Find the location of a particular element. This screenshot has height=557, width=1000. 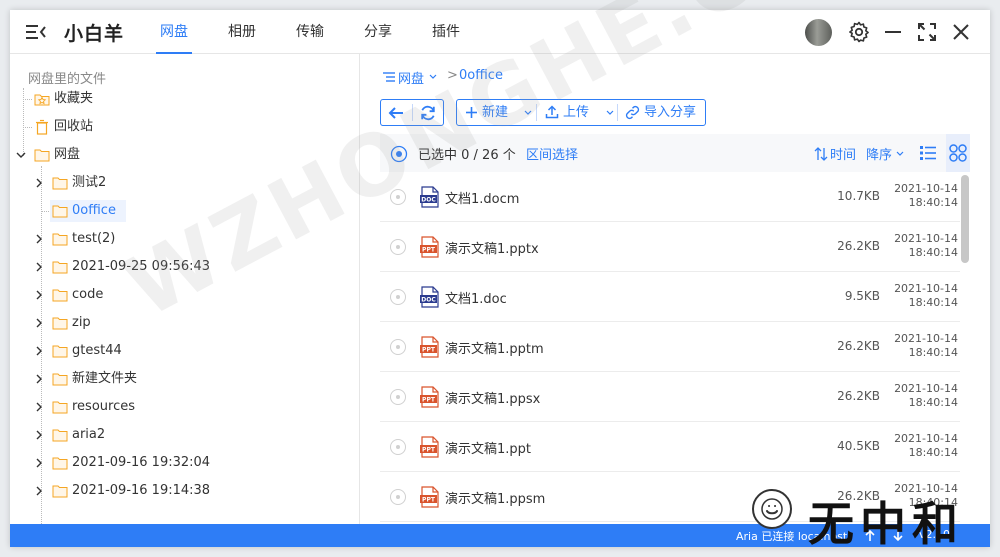

file-row: DOC 文档1.doc 9.5KB 2021-10-14 18:40:14 is located at coordinates (670, 297).